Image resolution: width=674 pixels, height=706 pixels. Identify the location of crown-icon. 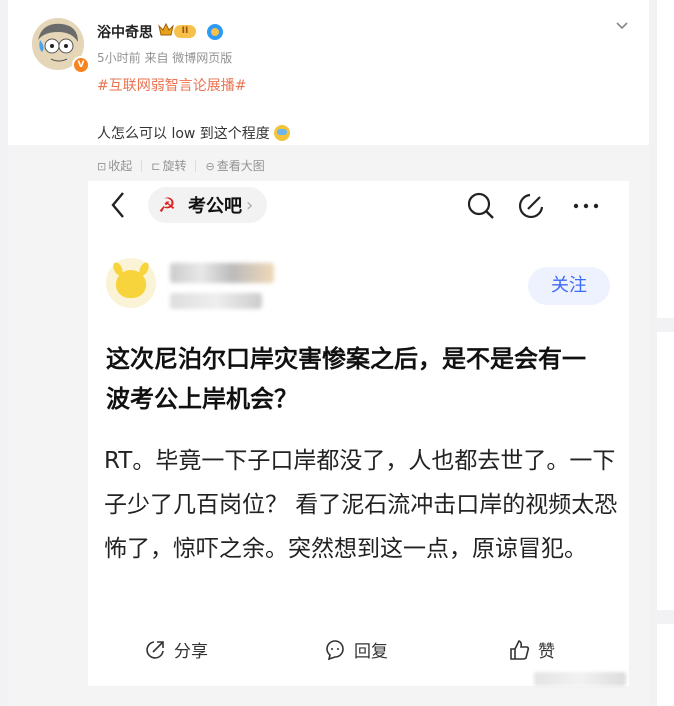
(166, 32).